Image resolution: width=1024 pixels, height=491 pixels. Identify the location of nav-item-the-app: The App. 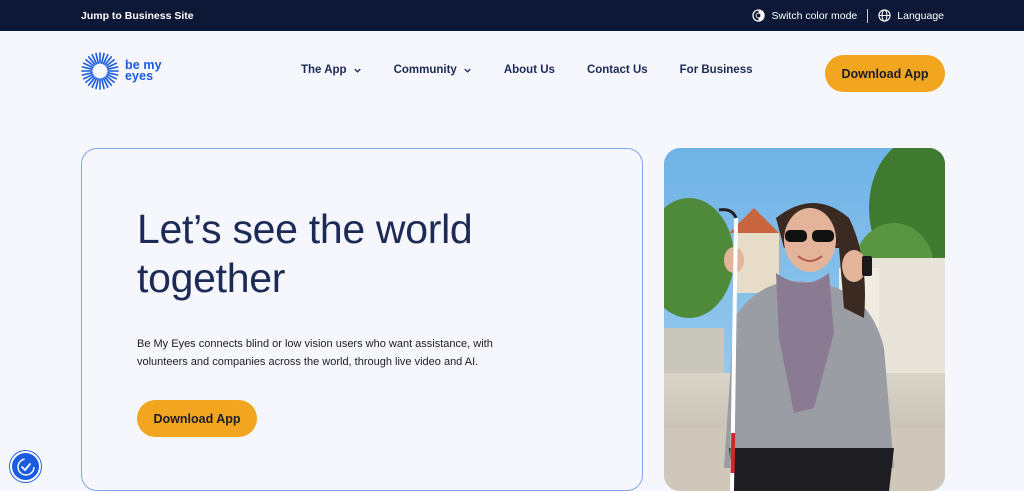
(331, 70).